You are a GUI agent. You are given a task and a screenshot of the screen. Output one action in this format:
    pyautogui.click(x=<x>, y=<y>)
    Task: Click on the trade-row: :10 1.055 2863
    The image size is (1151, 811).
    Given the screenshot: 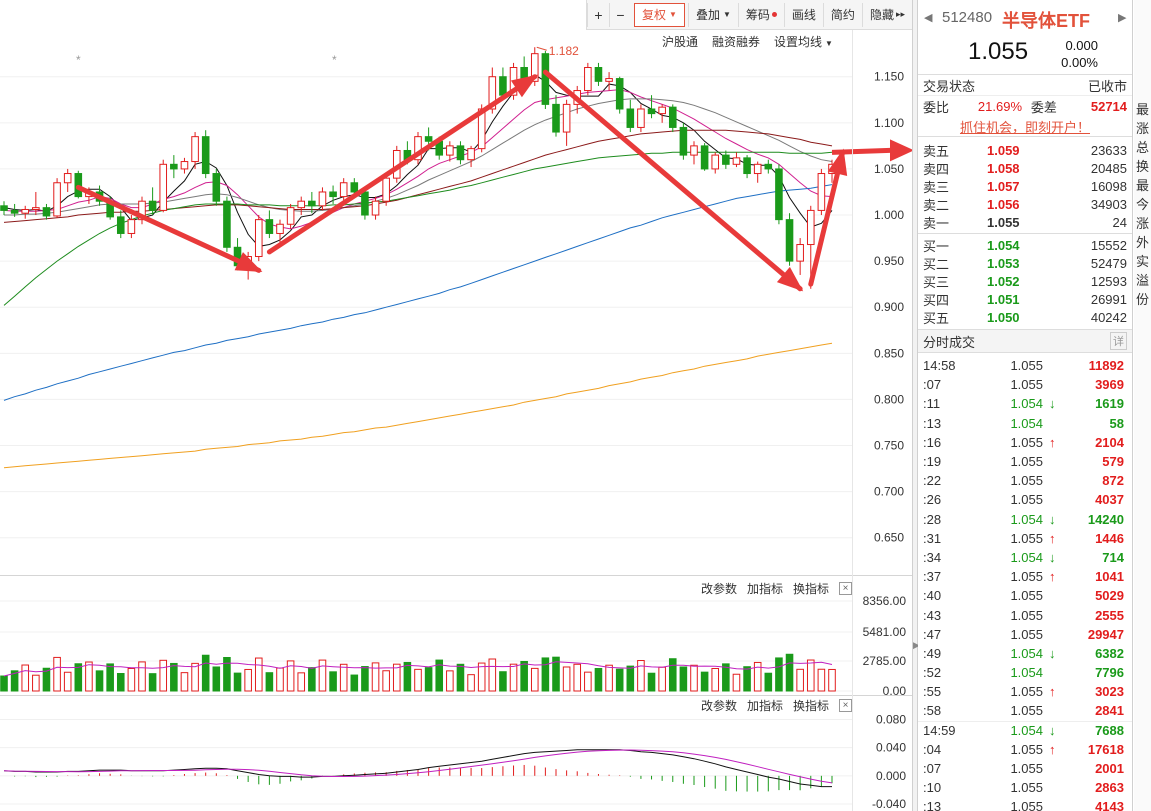 What is the action you would take?
    pyautogui.click(x=1025, y=787)
    